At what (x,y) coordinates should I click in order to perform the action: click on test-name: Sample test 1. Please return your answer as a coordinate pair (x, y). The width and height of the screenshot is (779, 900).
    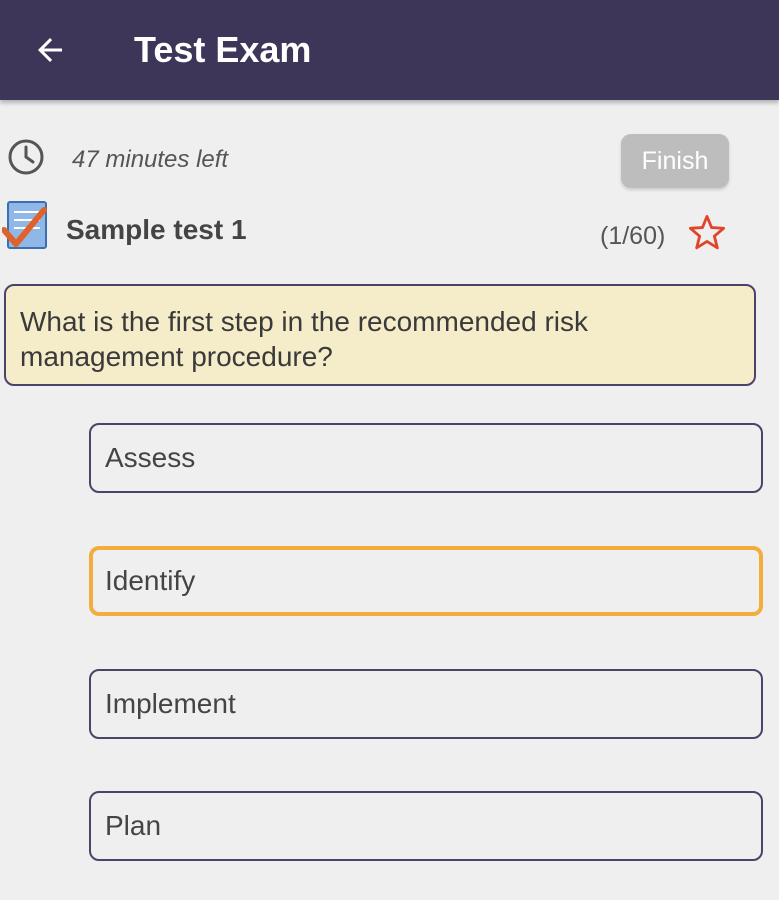
    Looking at the image, I should click on (156, 229).